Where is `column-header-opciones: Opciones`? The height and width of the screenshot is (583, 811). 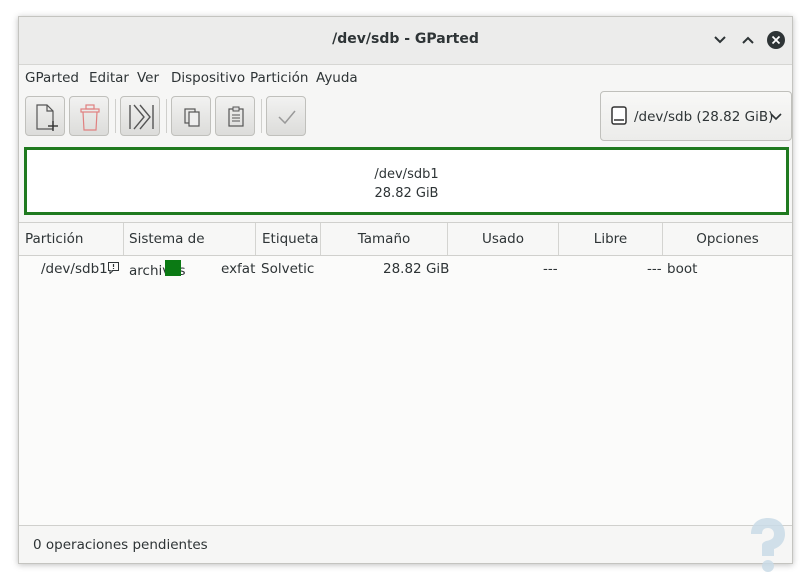
column-header-opciones: Opciones is located at coordinates (727, 239).